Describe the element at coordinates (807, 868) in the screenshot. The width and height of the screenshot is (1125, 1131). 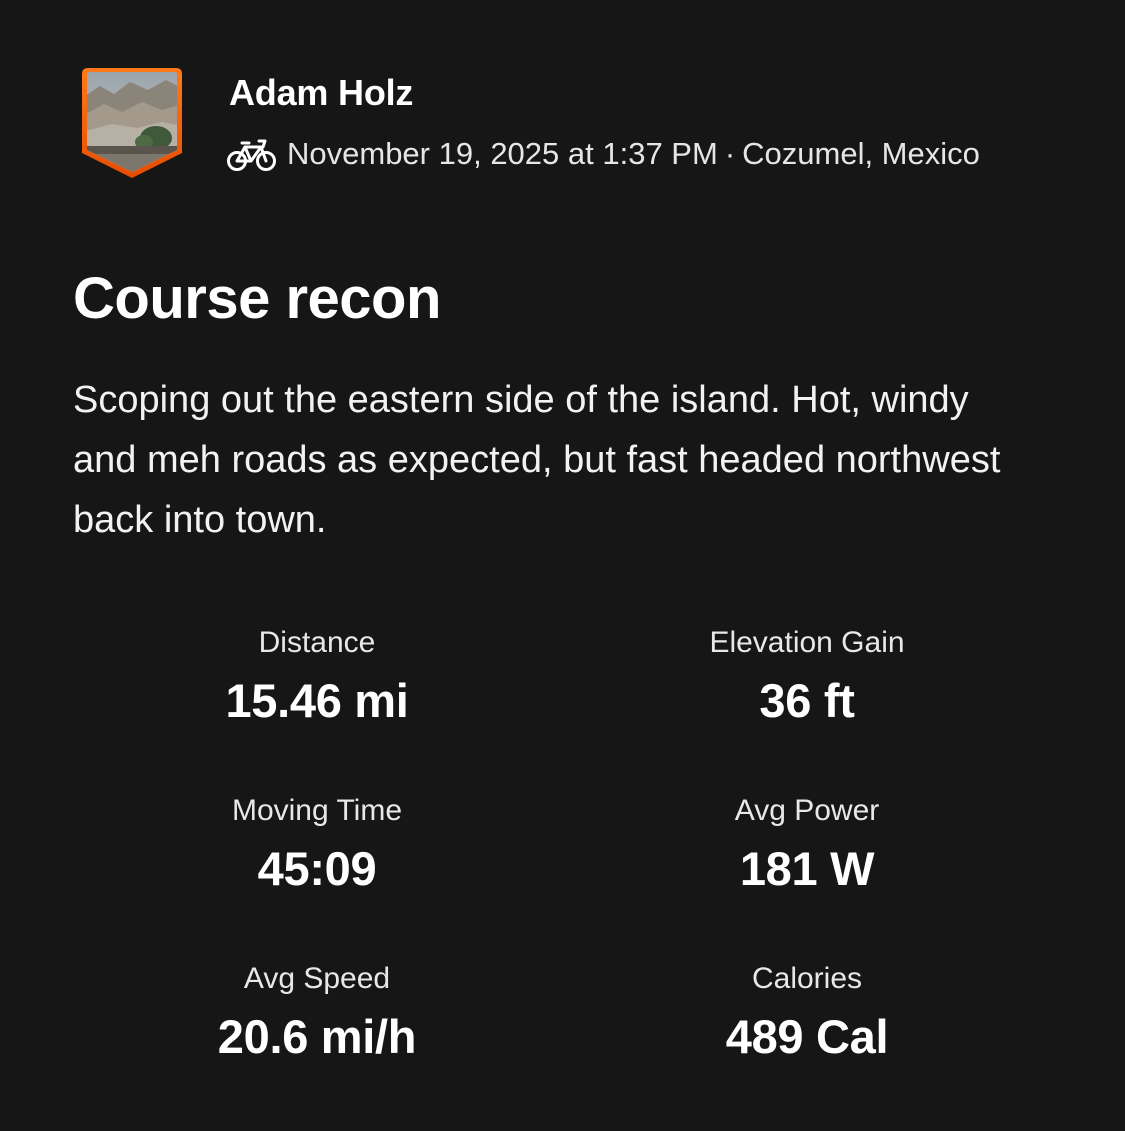
I see `stat-value: 181 W` at that location.